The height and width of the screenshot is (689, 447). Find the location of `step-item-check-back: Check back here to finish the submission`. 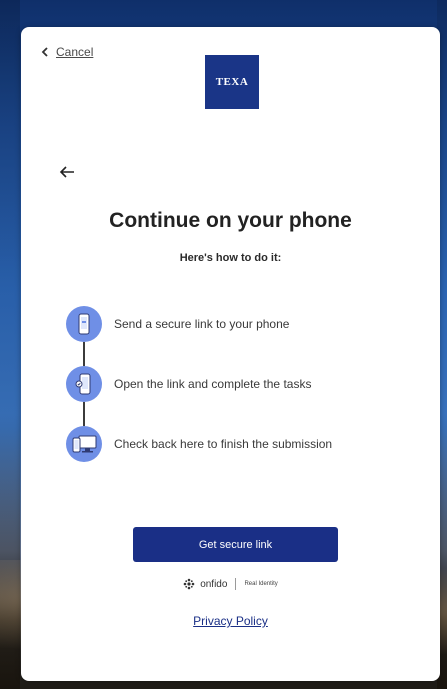

step-item-check-back: Check back here to finish the submission is located at coordinates (199, 444).